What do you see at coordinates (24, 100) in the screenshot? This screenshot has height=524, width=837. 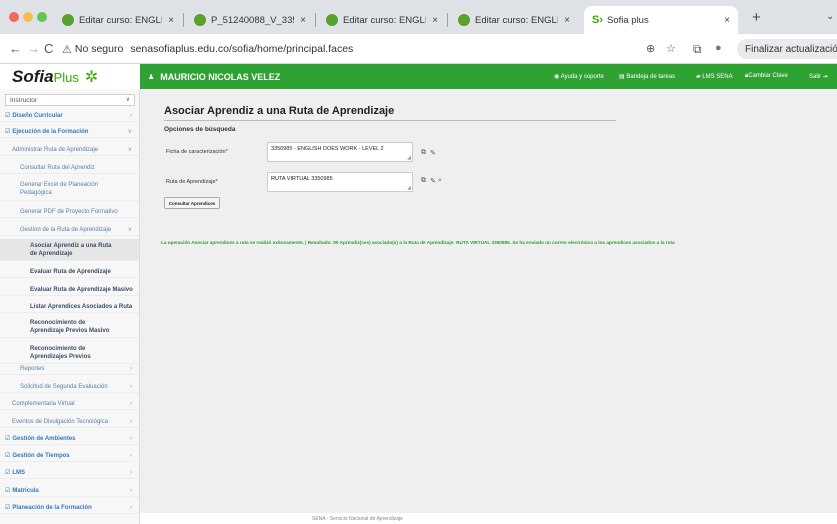 I see `role-value: Instructor` at bounding box center [24, 100].